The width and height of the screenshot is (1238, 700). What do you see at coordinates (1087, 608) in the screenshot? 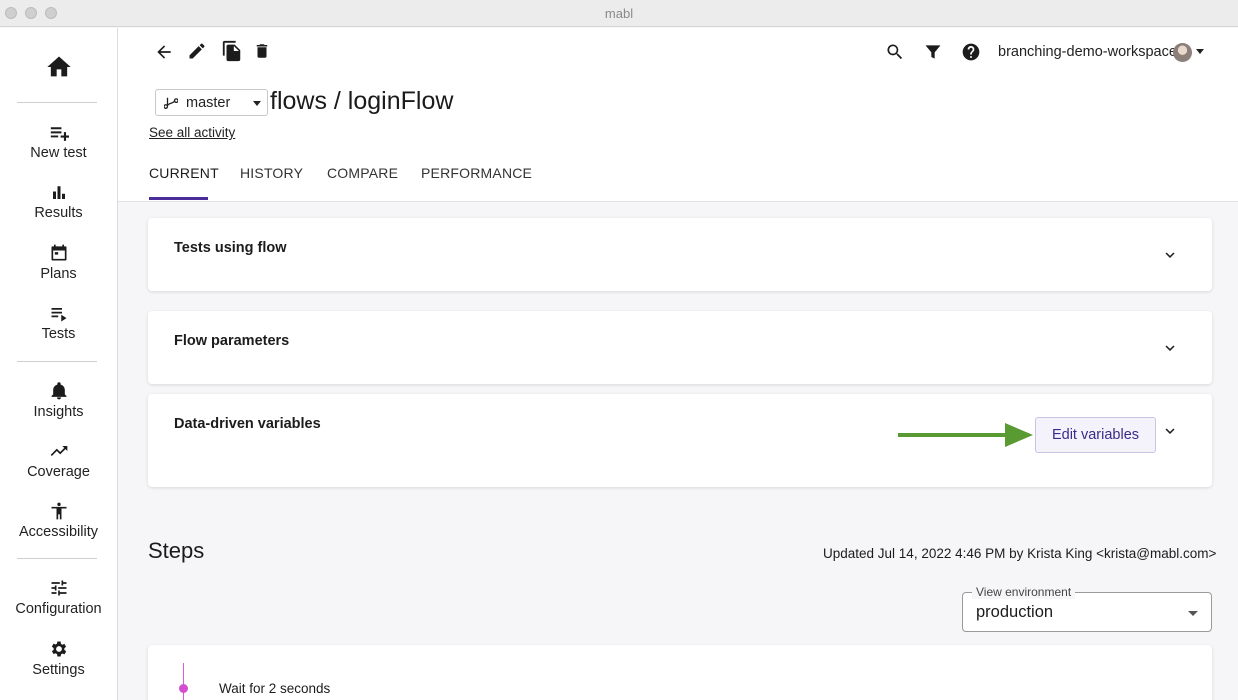
I see `environment-select: View environment production` at bounding box center [1087, 608].